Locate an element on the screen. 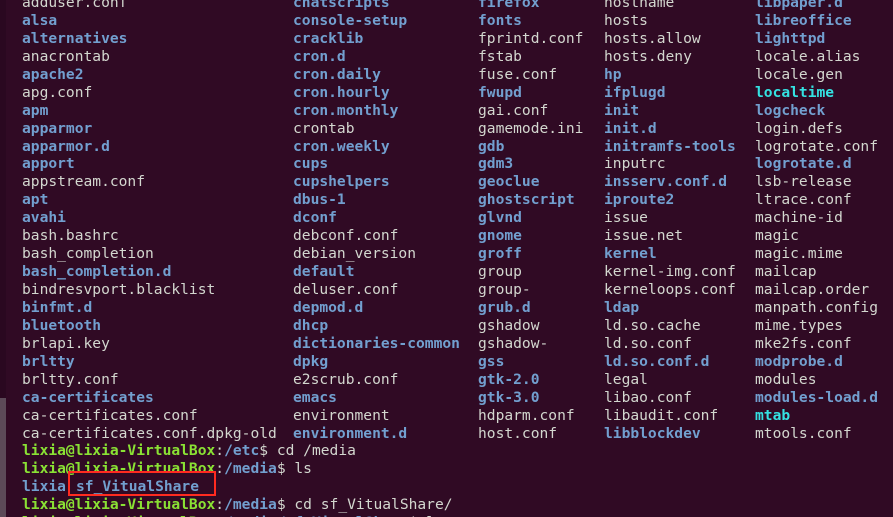  file-entry: apg.conf is located at coordinates (57, 92).